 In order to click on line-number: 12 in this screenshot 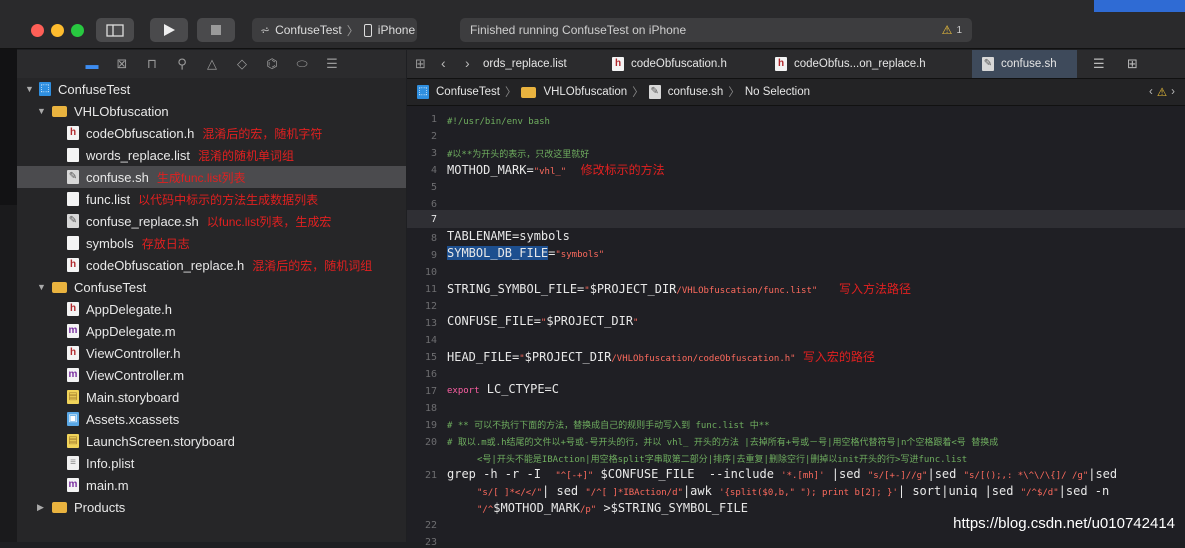, I will do `click(430, 306)`.